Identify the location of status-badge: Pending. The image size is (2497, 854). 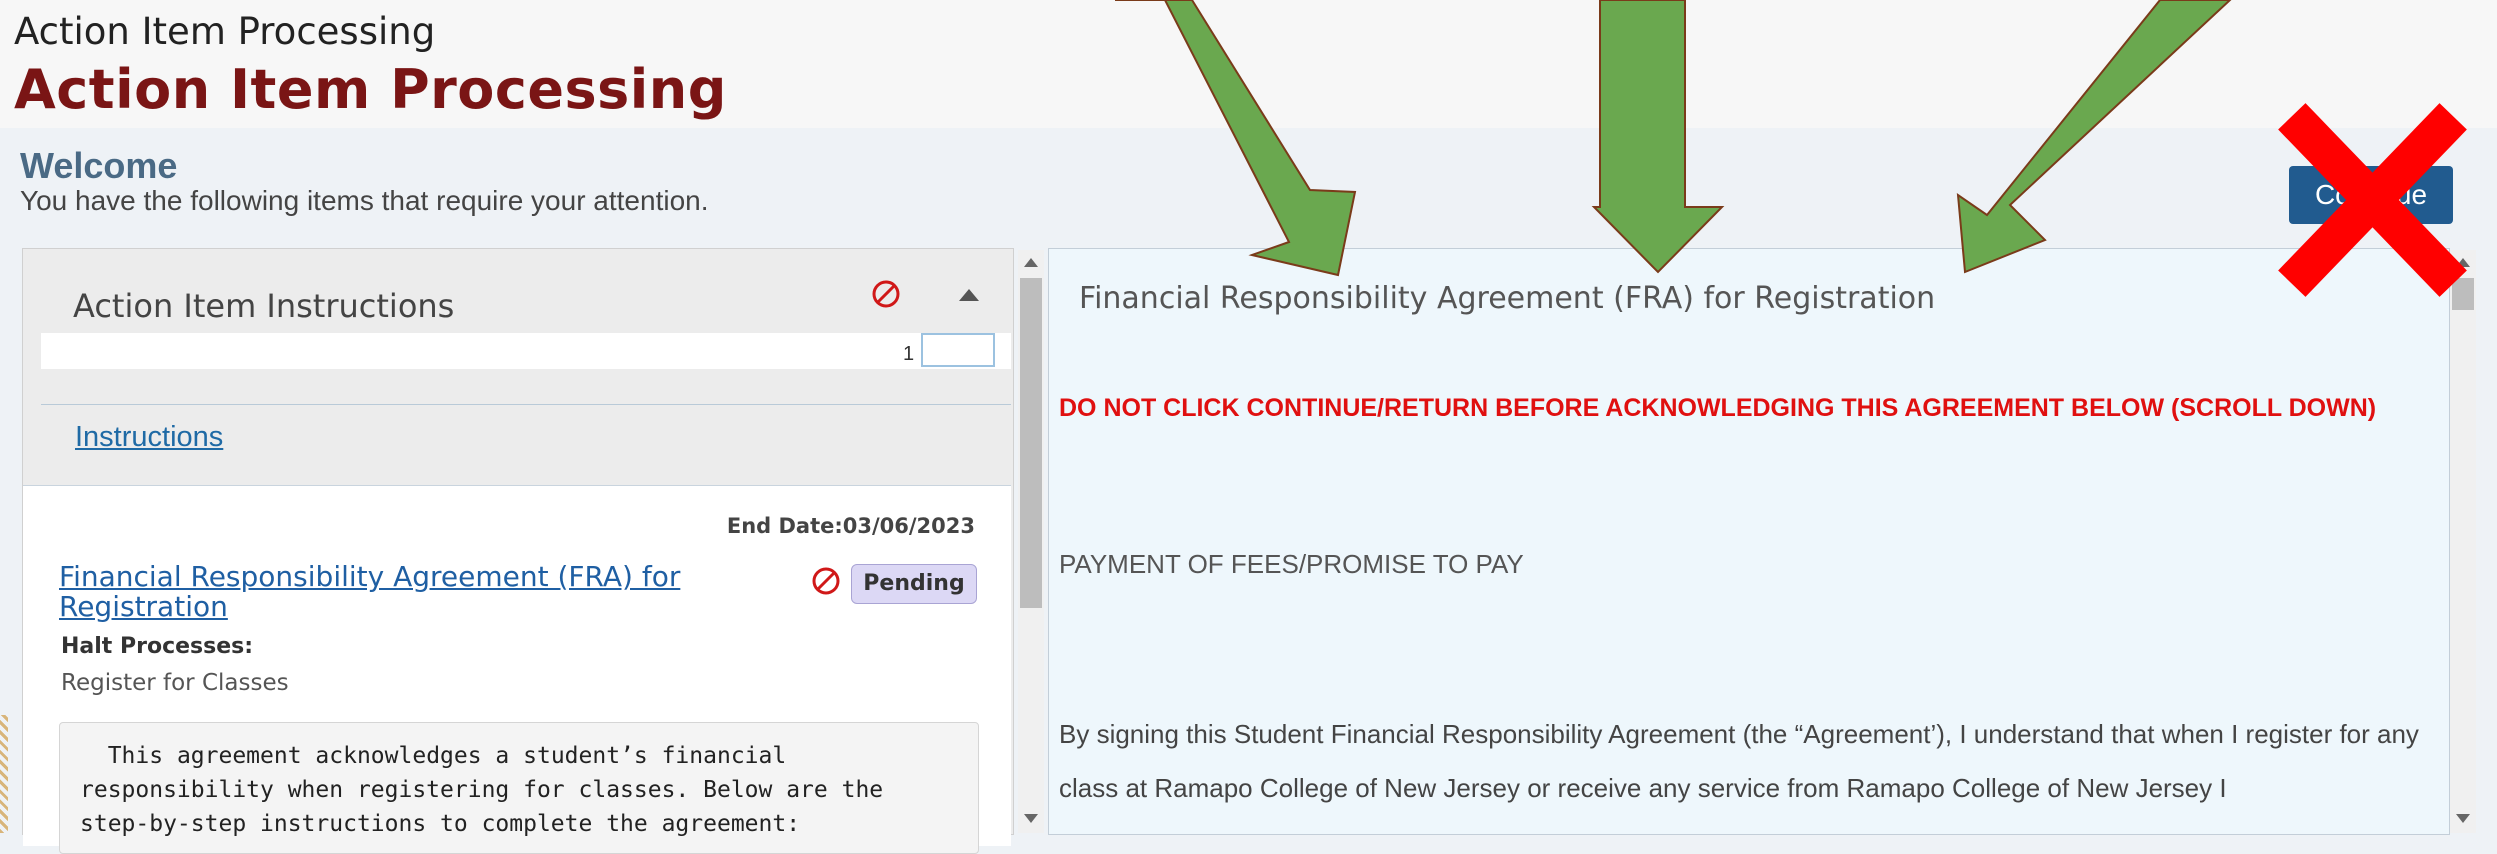
(914, 584).